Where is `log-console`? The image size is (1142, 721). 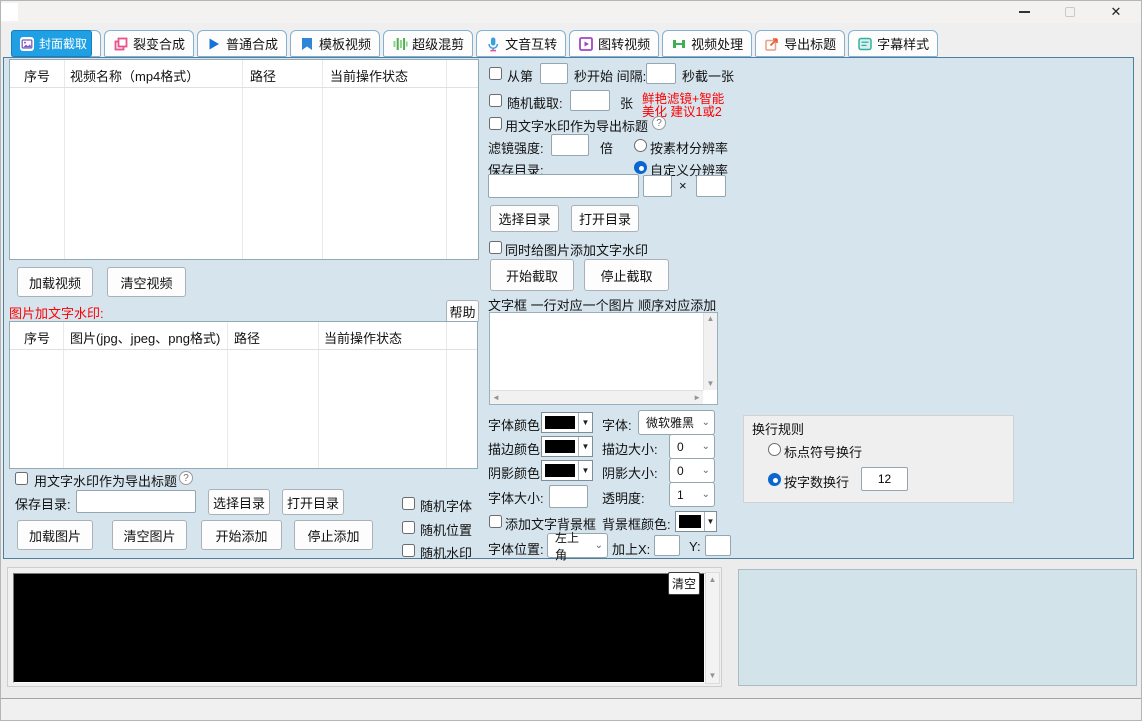
log-console is located at coordinates (359, 628).